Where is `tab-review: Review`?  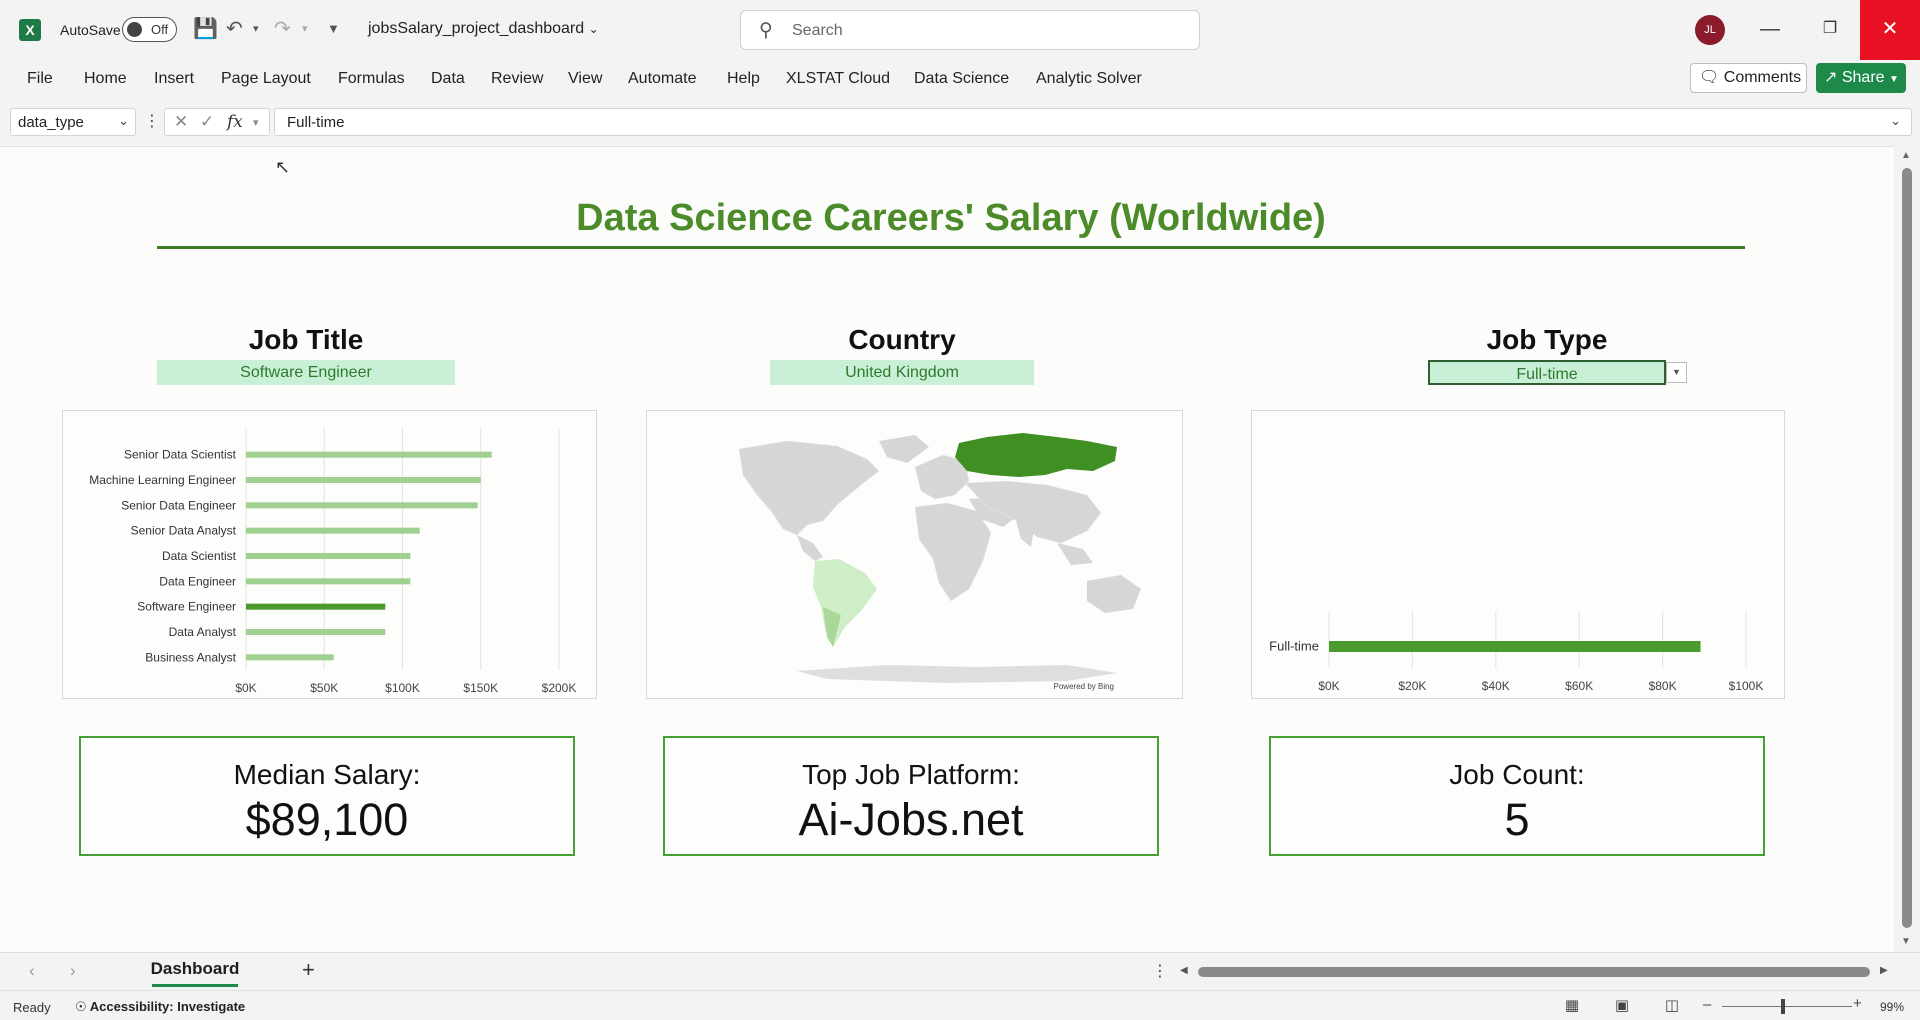 tab-review: Review is located at coordinates (517, 79).